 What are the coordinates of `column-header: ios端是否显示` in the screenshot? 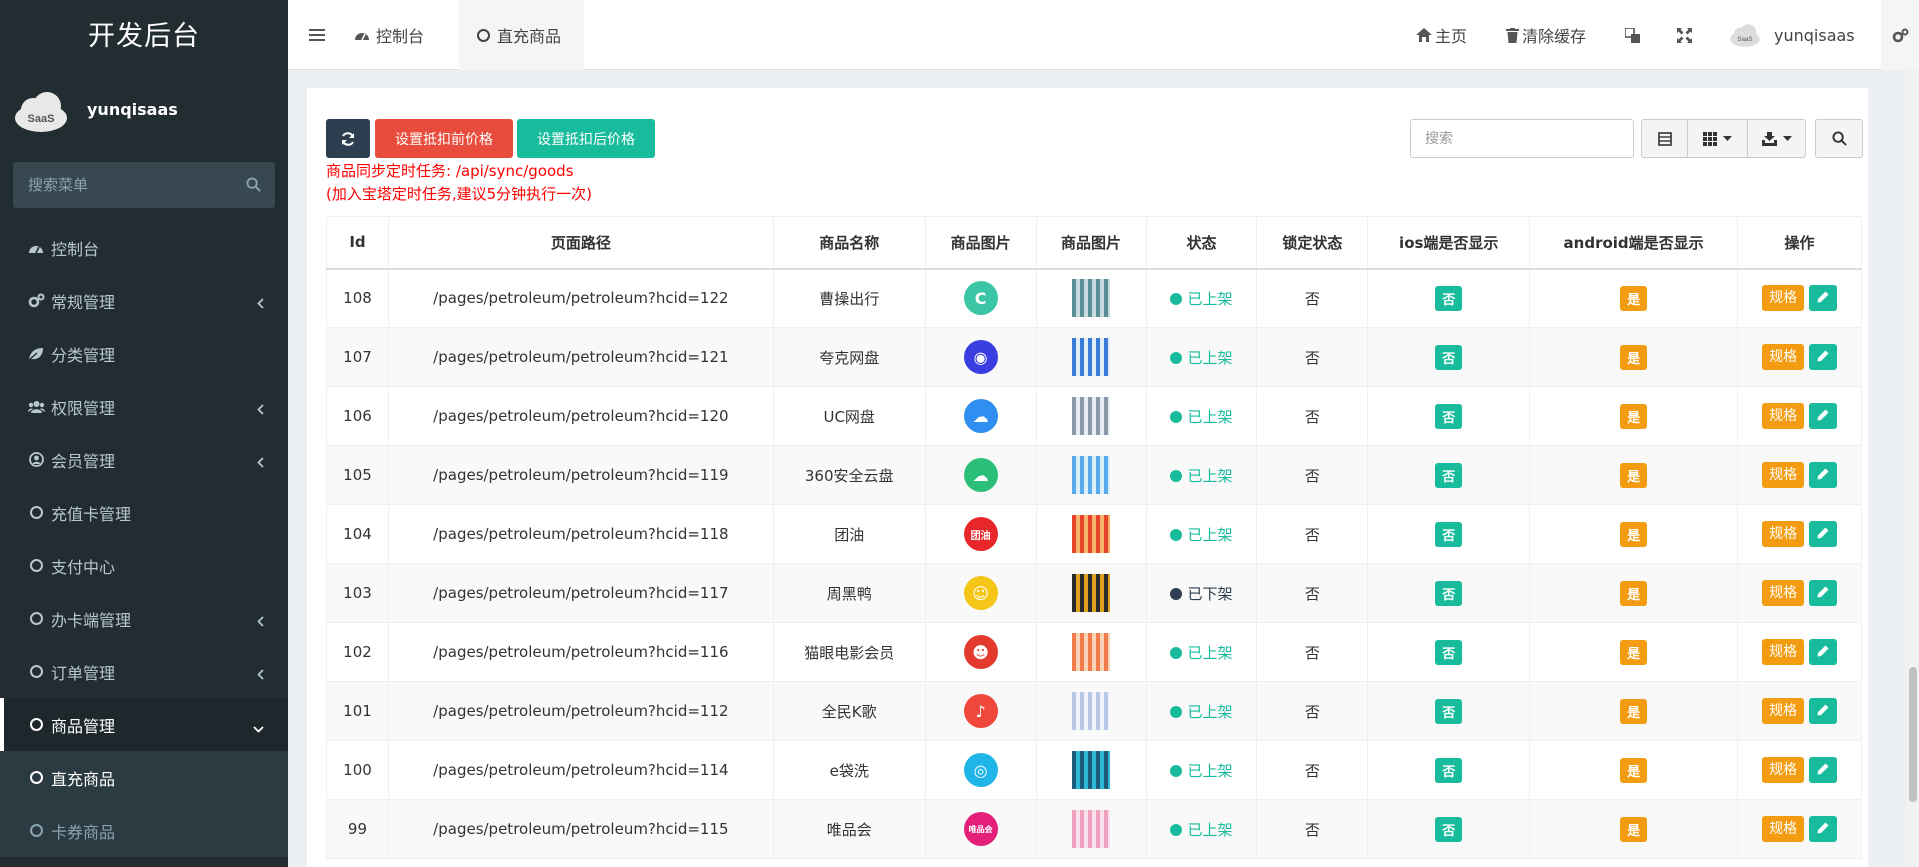 It's located at (1449, 243).